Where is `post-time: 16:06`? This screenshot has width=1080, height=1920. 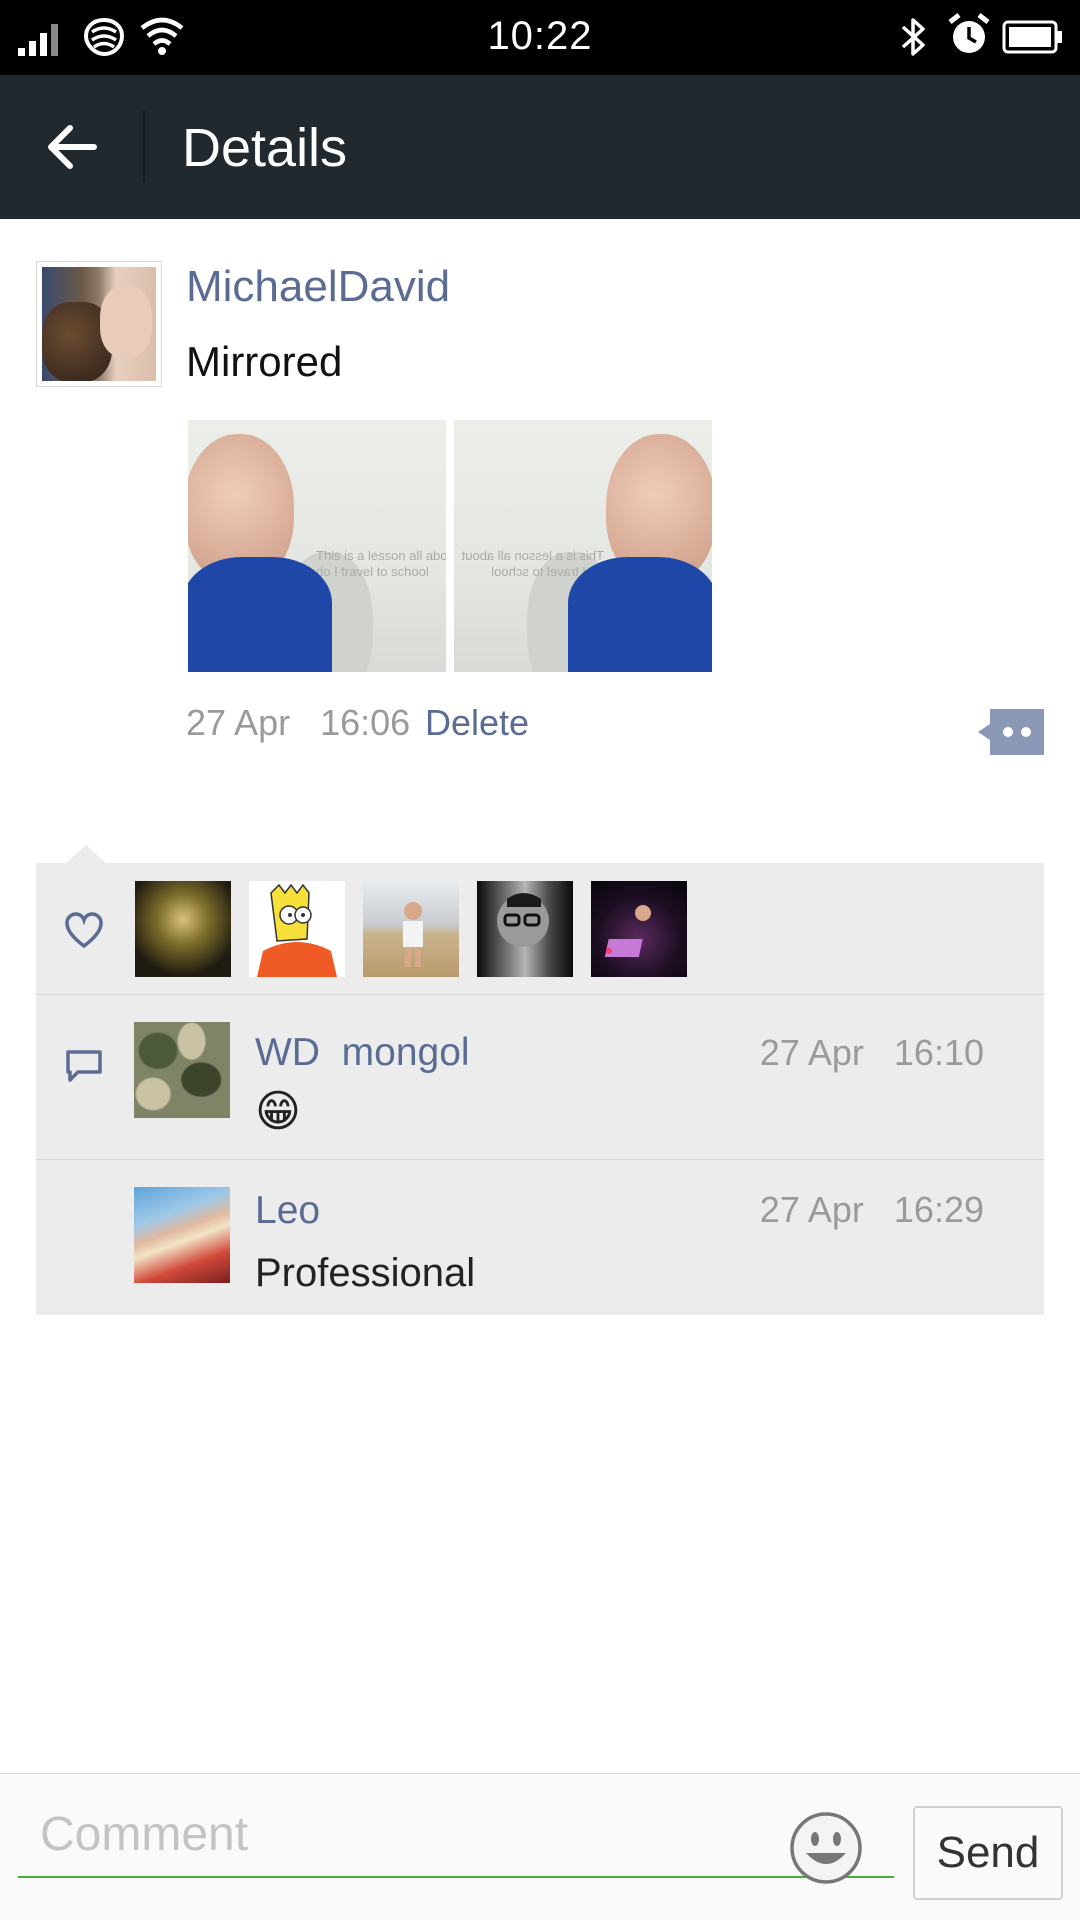 post-time: 16:06 is located at coordinates (365, 722).